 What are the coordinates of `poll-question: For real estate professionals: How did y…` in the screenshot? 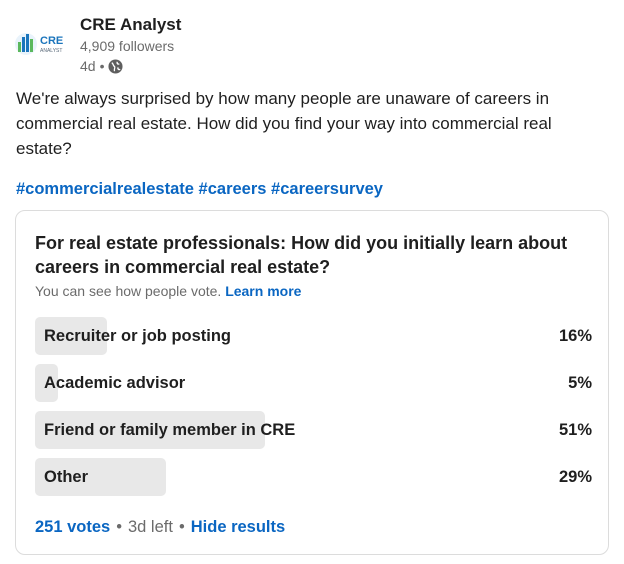 It's located at (301, 255).